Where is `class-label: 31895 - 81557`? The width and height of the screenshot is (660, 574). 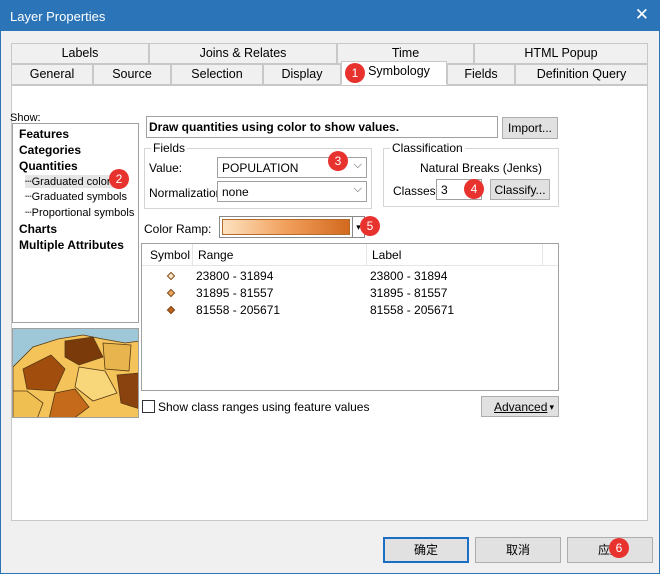 class-label: 31895 - 81557 is located at coordinates (409, 293).